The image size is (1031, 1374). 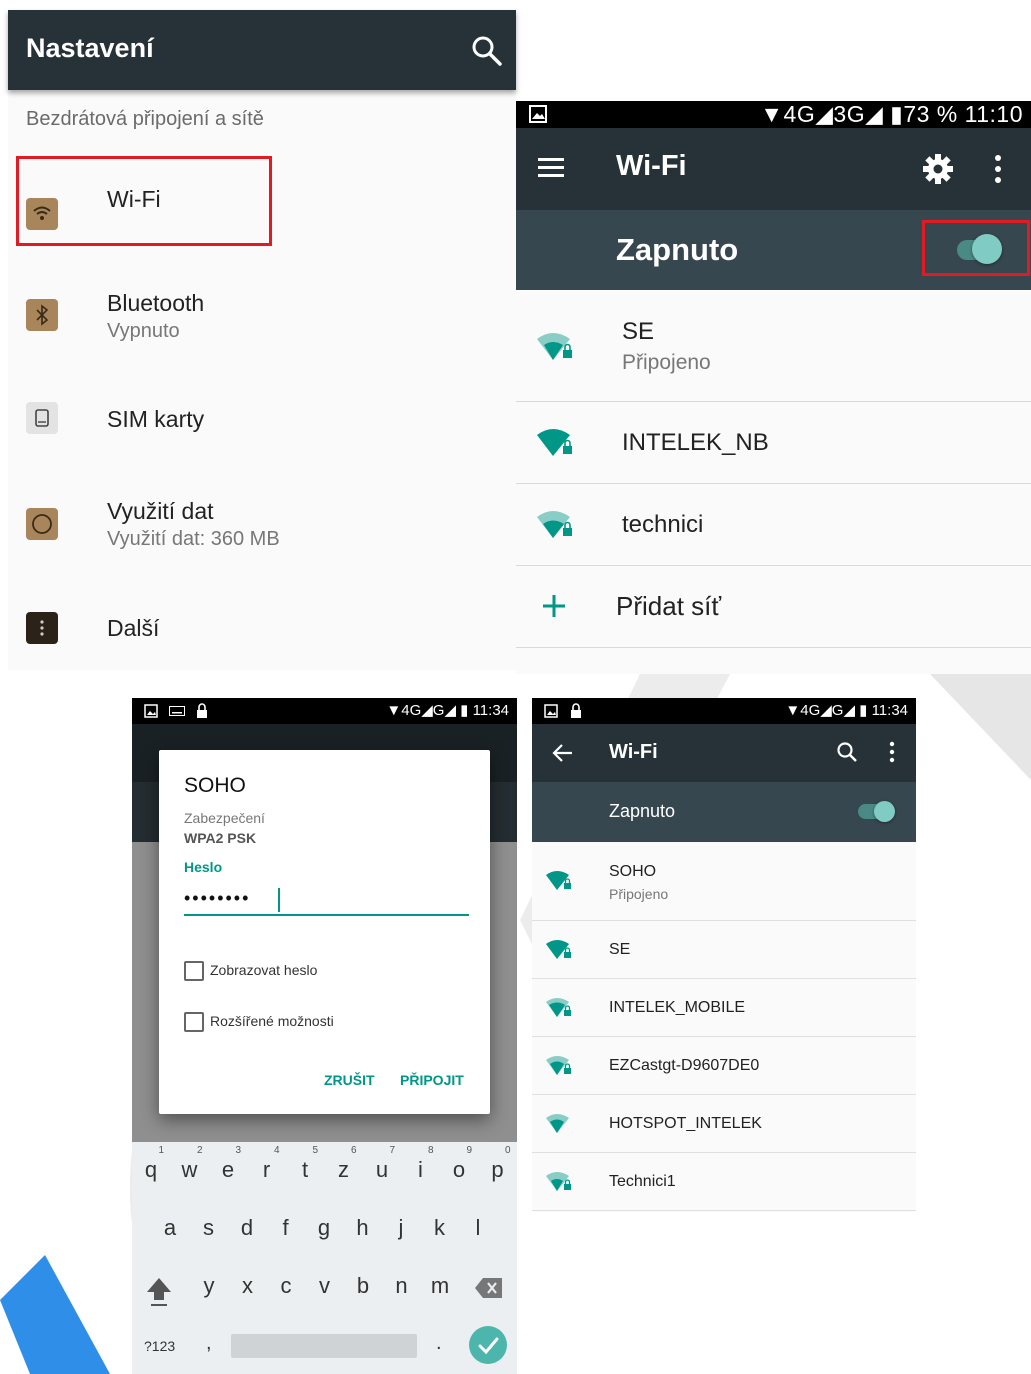 I want to click on key-a: a, so click(x=170, y=1228).